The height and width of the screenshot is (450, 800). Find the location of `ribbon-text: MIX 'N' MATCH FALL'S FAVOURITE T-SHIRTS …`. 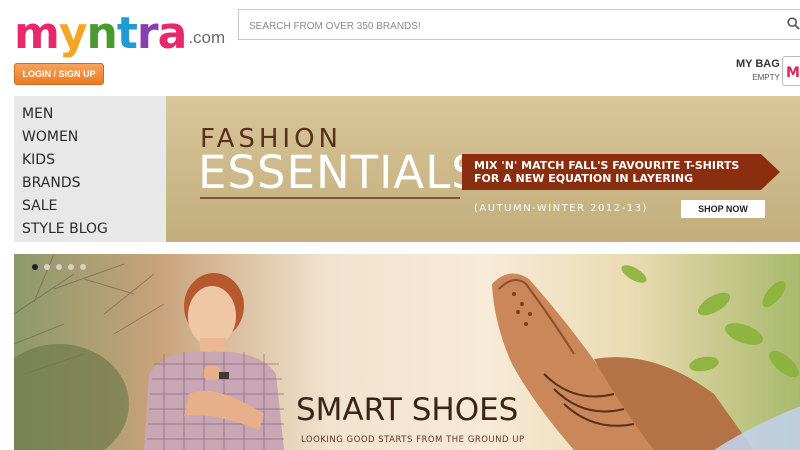

ribbon-text: MIX 'N' MATCH FALL'S FAVOURITE T-SHIRTS … is located at coordinates (606, 172).